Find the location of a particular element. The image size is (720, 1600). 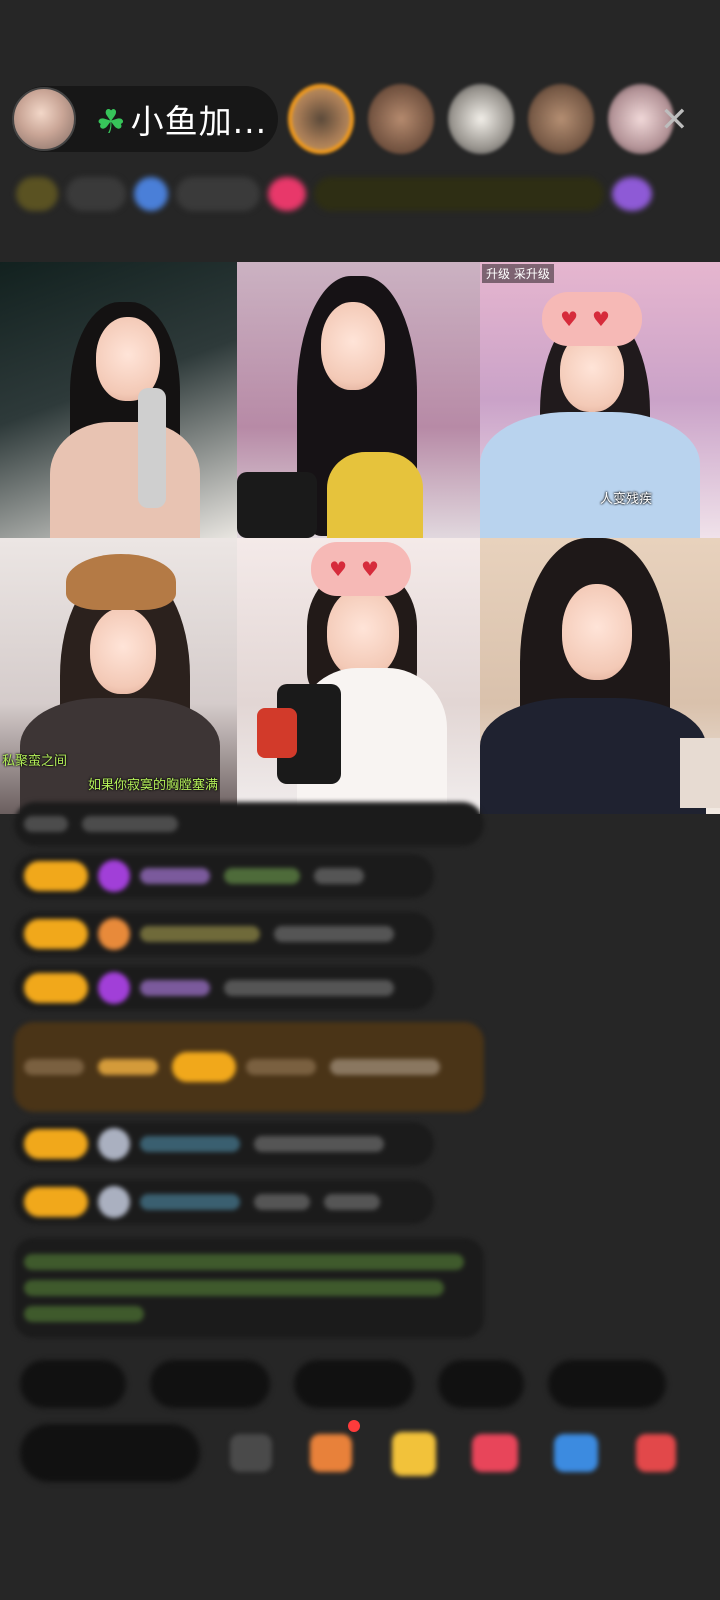

fans-label is located at coordinates (218, 194).